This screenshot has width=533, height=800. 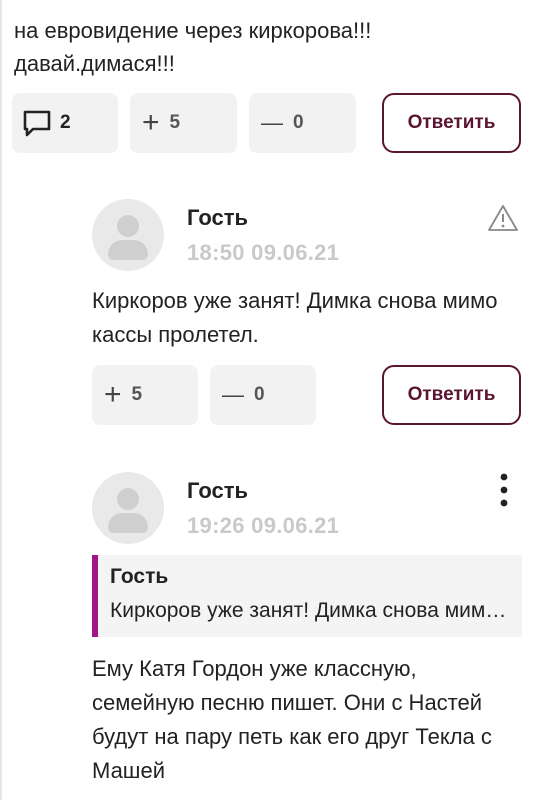 I want to click on comments-count-button: 2, so click(x=65, y=123).